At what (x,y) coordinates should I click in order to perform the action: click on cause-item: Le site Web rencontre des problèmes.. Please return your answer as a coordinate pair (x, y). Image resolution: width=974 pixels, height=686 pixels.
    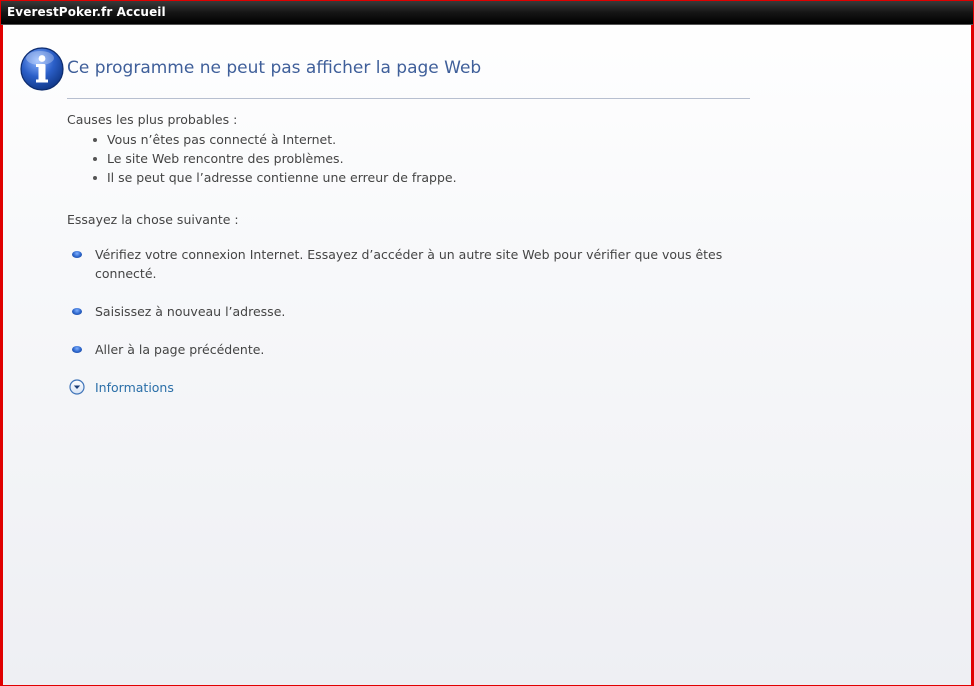
    Looking at the image, I should click on (274, 160).